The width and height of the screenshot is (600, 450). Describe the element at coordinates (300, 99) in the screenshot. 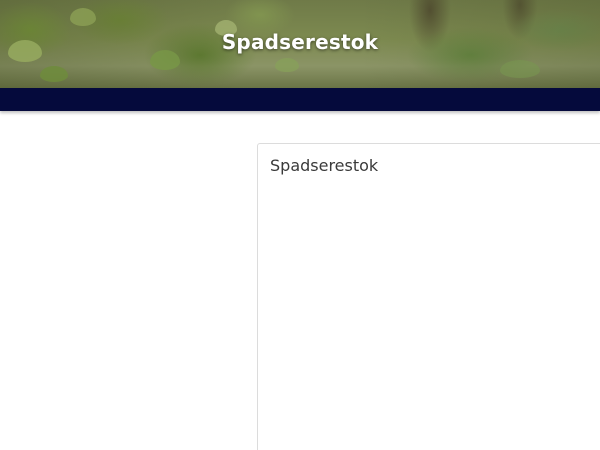

I see `navigation-bar` at that location.